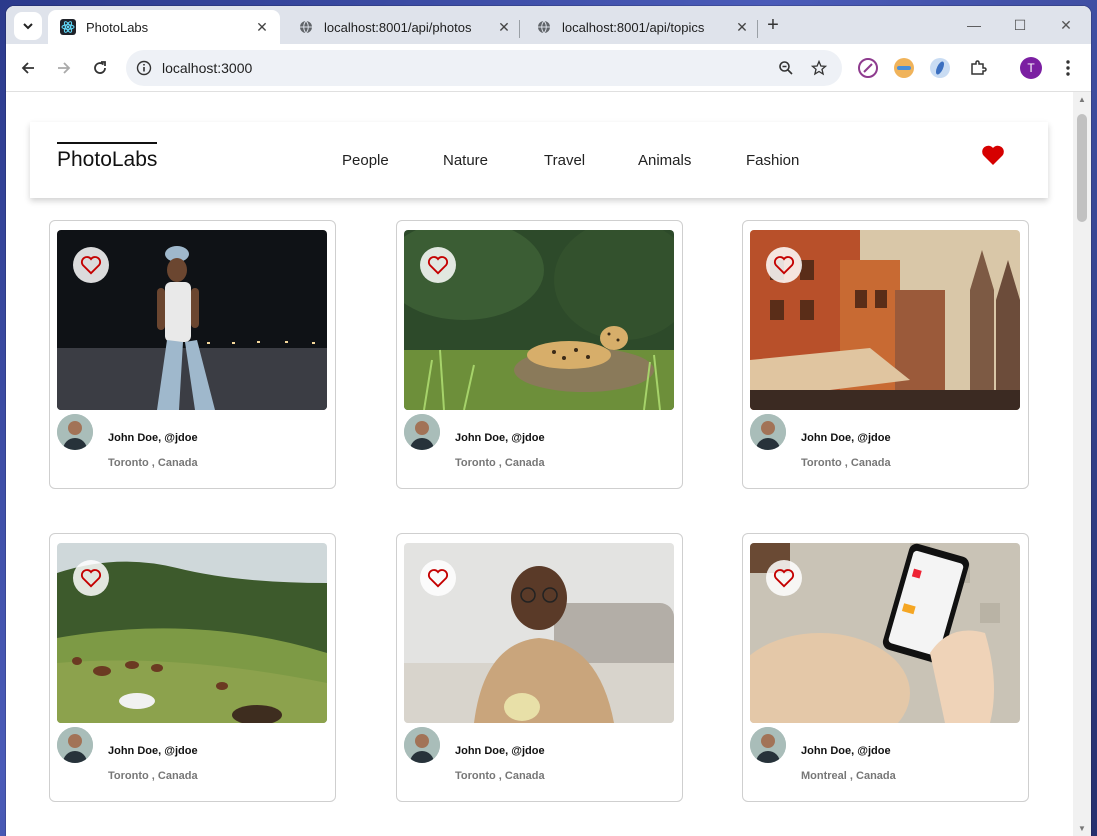 The width and height of the screenshot is (1097, 836). I want to click on reload-button, so click(100, 68).